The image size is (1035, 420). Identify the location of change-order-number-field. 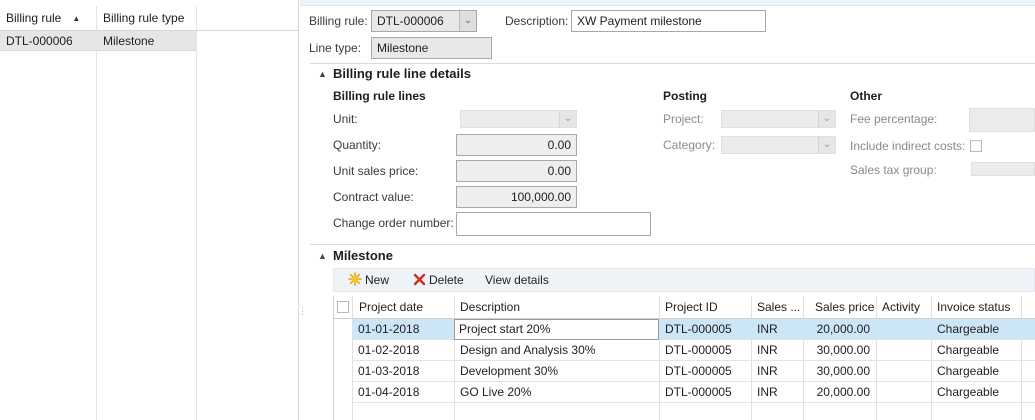
(553, 224).